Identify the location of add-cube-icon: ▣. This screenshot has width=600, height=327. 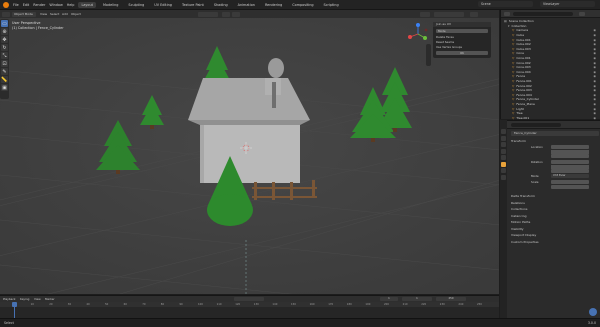
(4, 87).